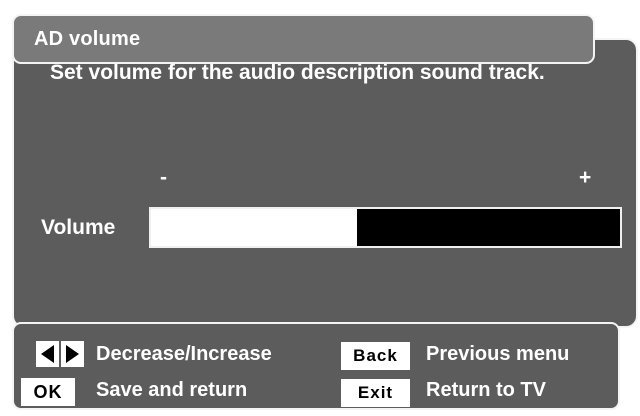 The image size is (640, 416). I want to click on right-arrow-key, so click(72, 354).